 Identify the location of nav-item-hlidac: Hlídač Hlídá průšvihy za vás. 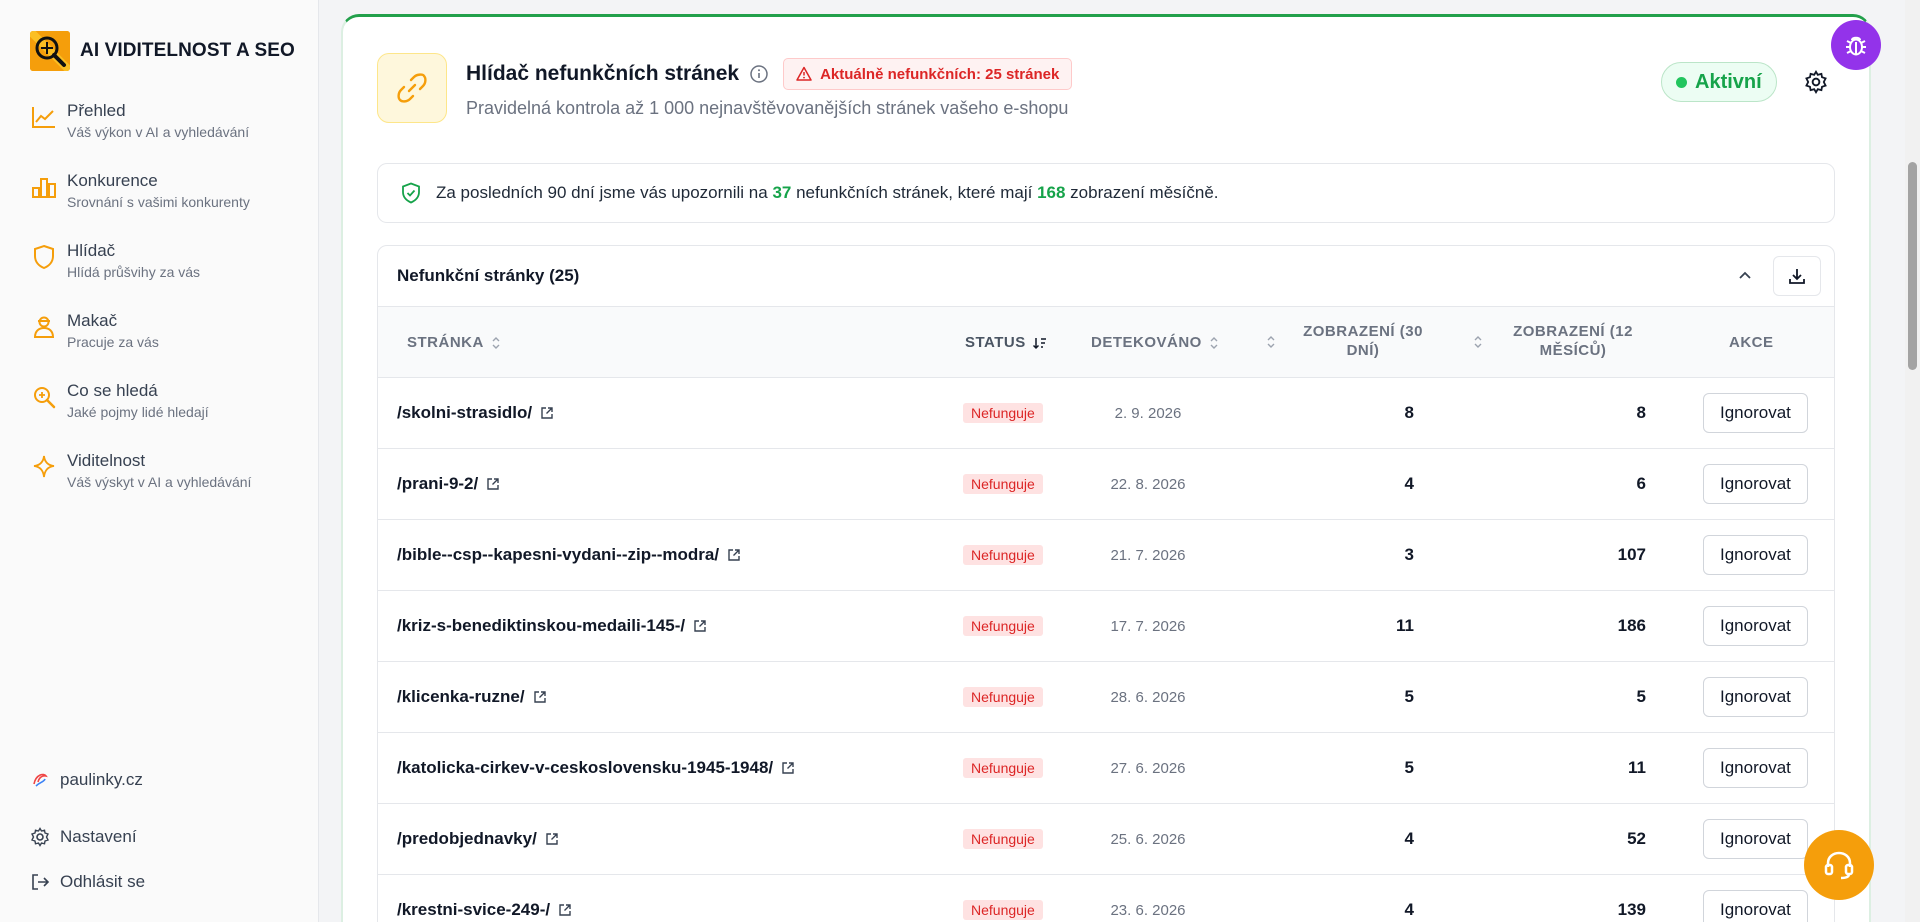
(165, 275).